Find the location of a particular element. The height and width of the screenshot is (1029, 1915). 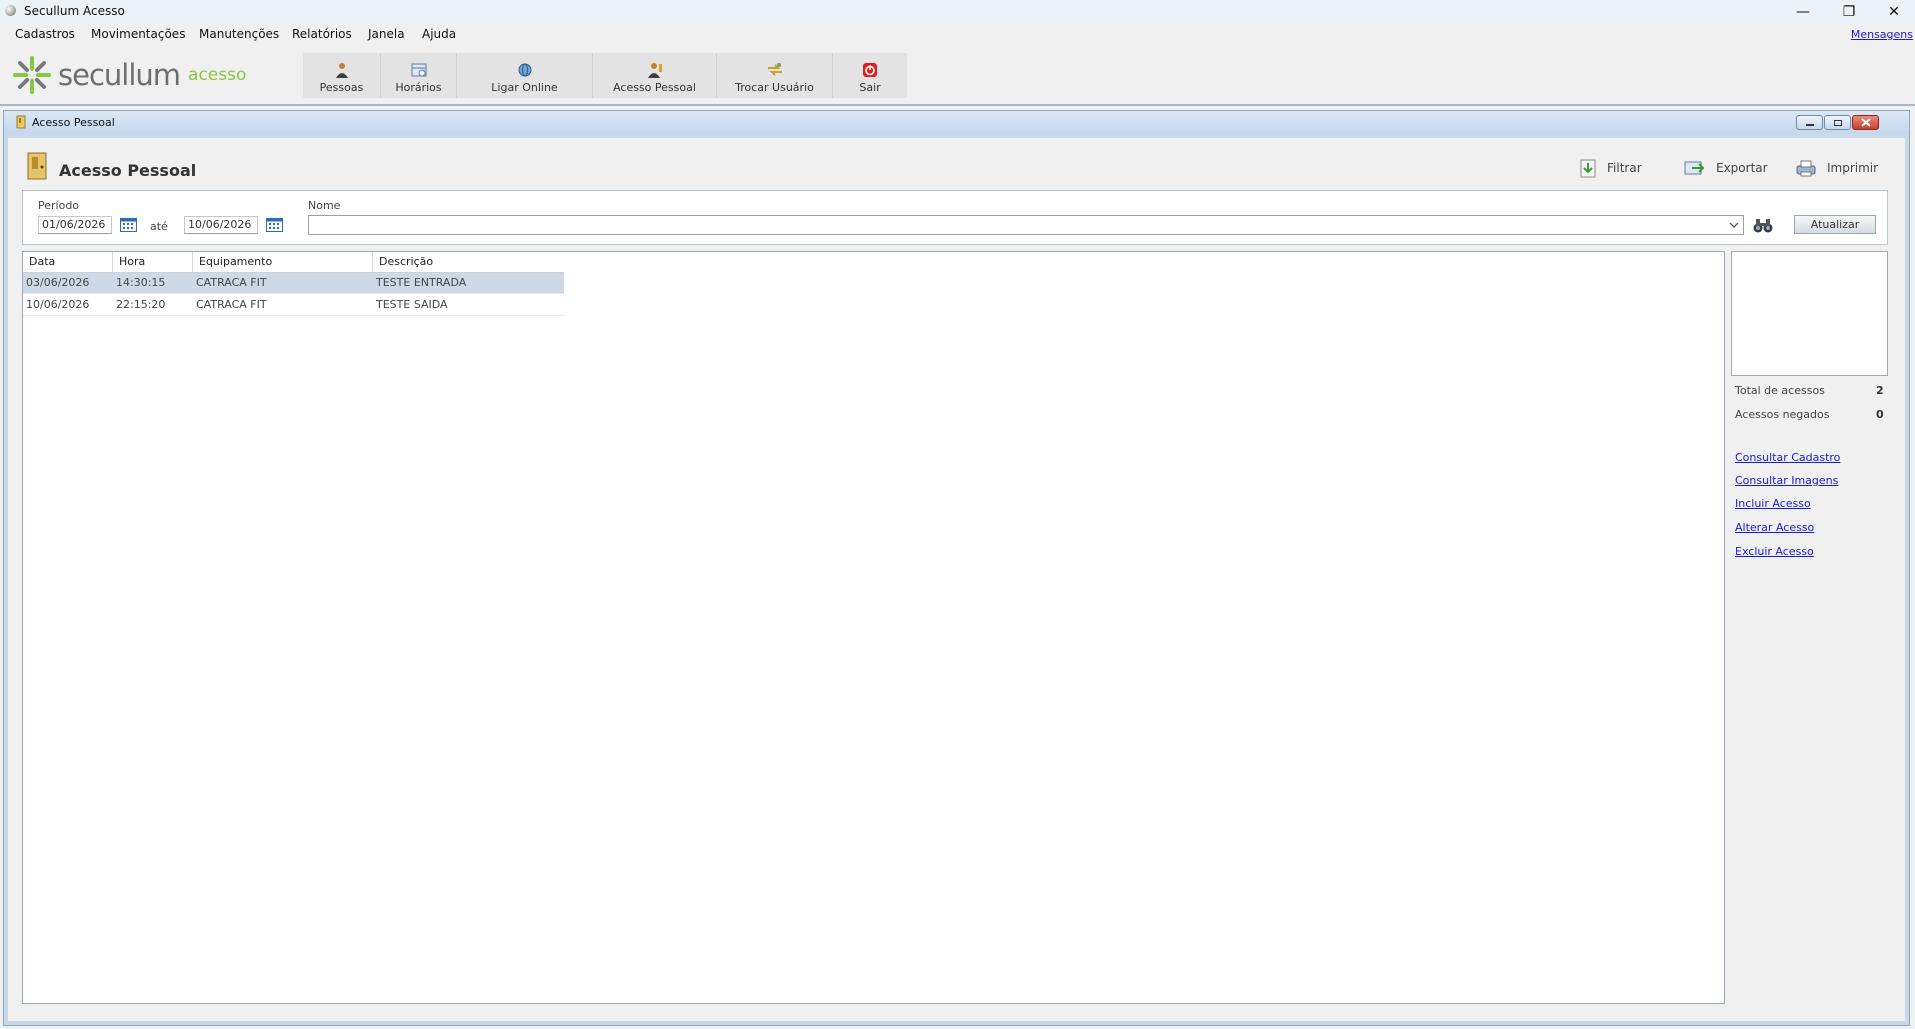

child-window-title: Acesso Pessoal is located at coordinates (73, 122).